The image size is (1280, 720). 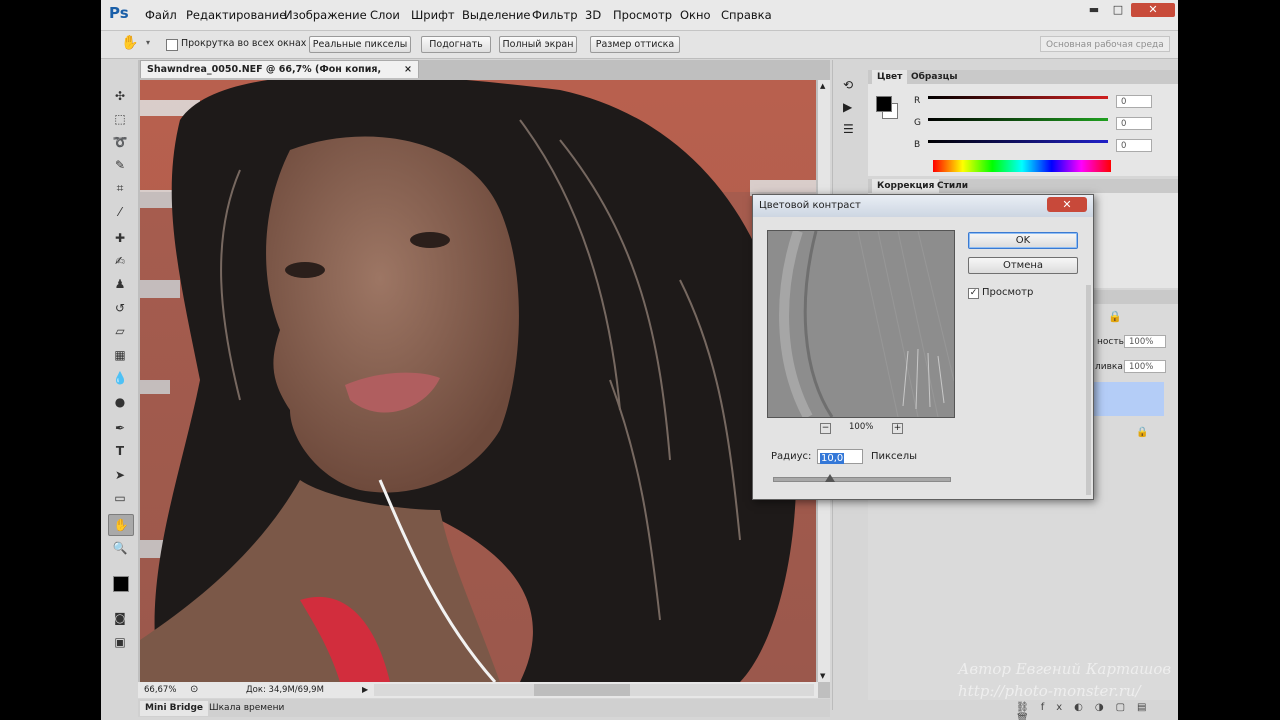 What do you see at coordinates (120, 96) in the screenshot?
I see `move-tool-icon: ✣` at bounding box center [120, 96].